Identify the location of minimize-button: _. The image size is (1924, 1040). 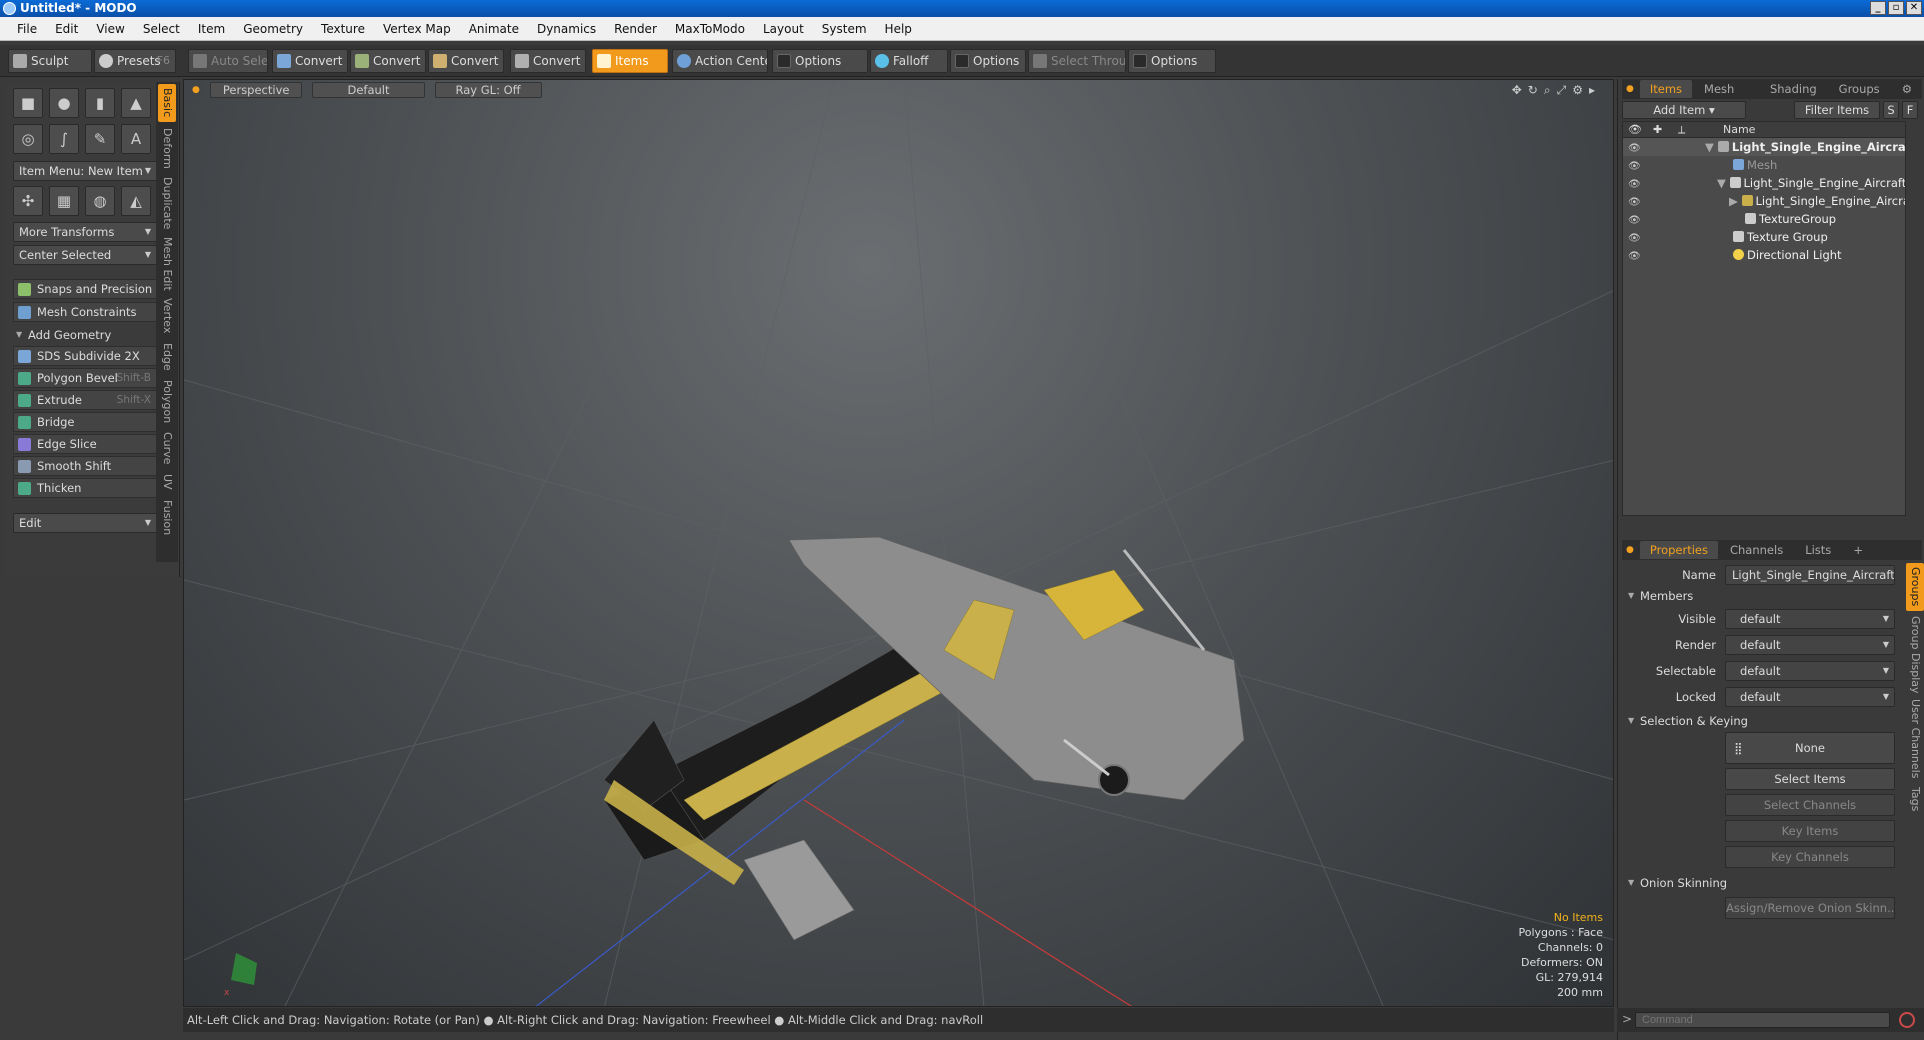
(1878, 8).